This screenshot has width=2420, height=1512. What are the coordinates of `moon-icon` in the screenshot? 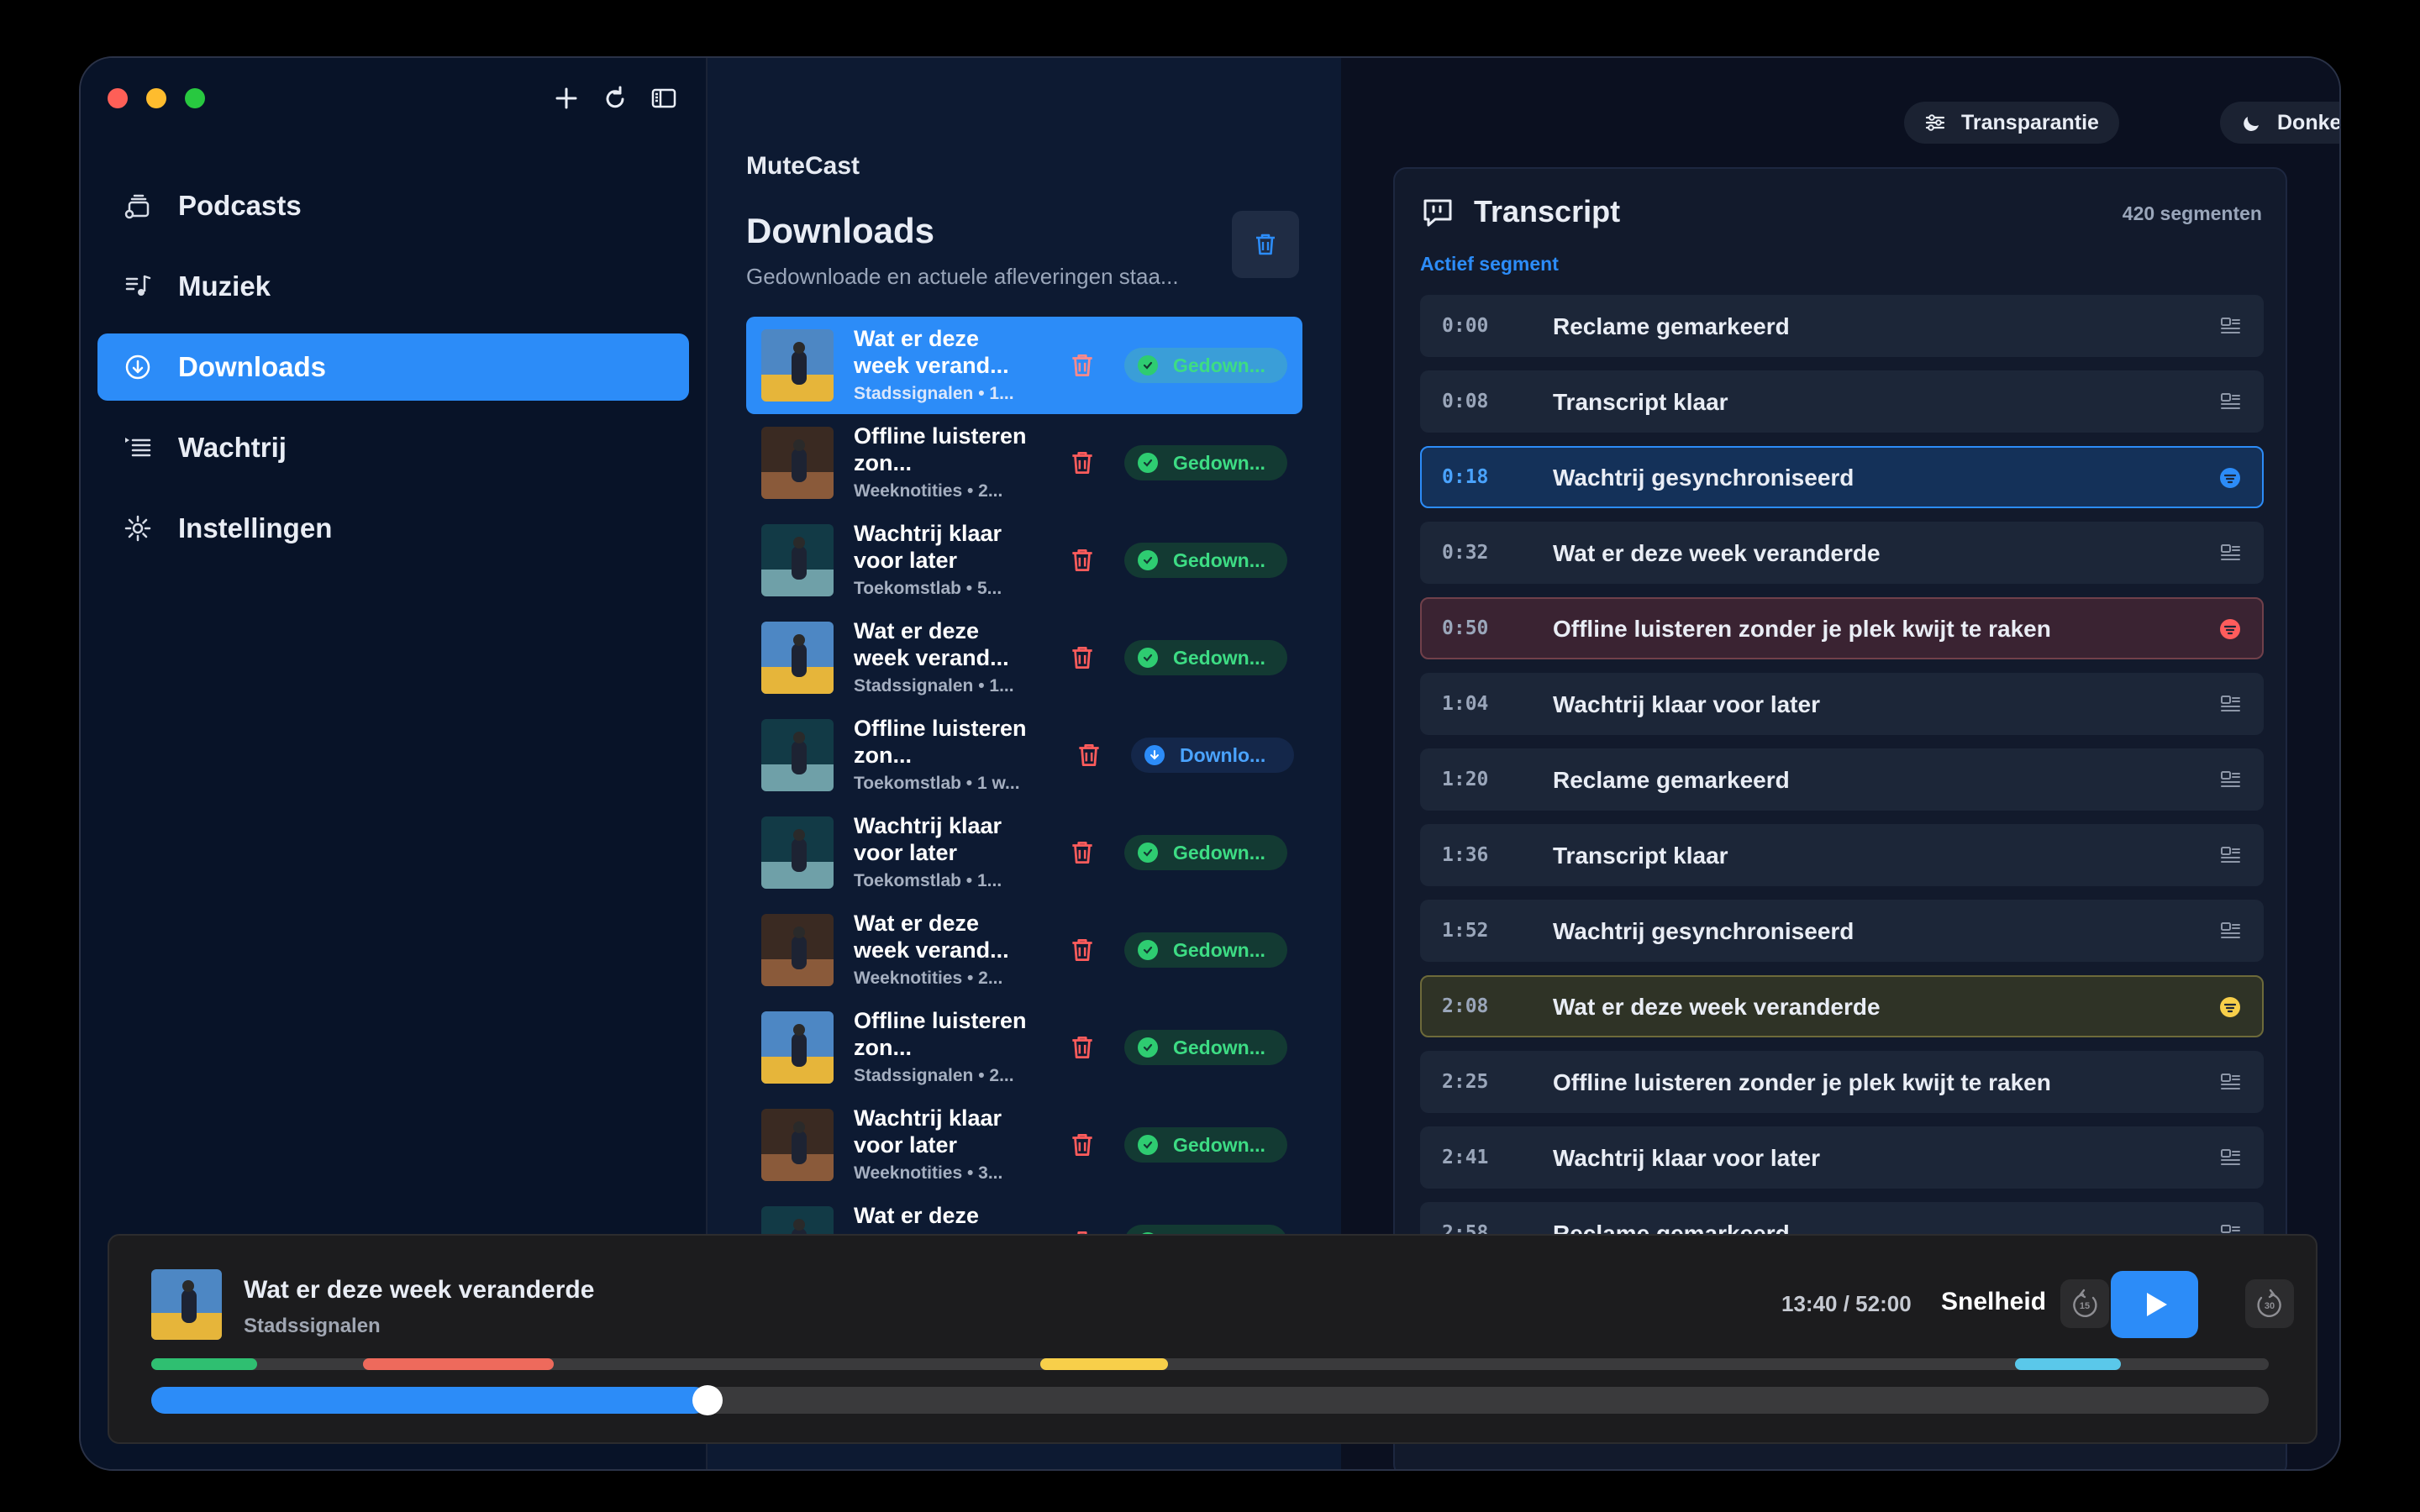 It's located at (2251, 124).